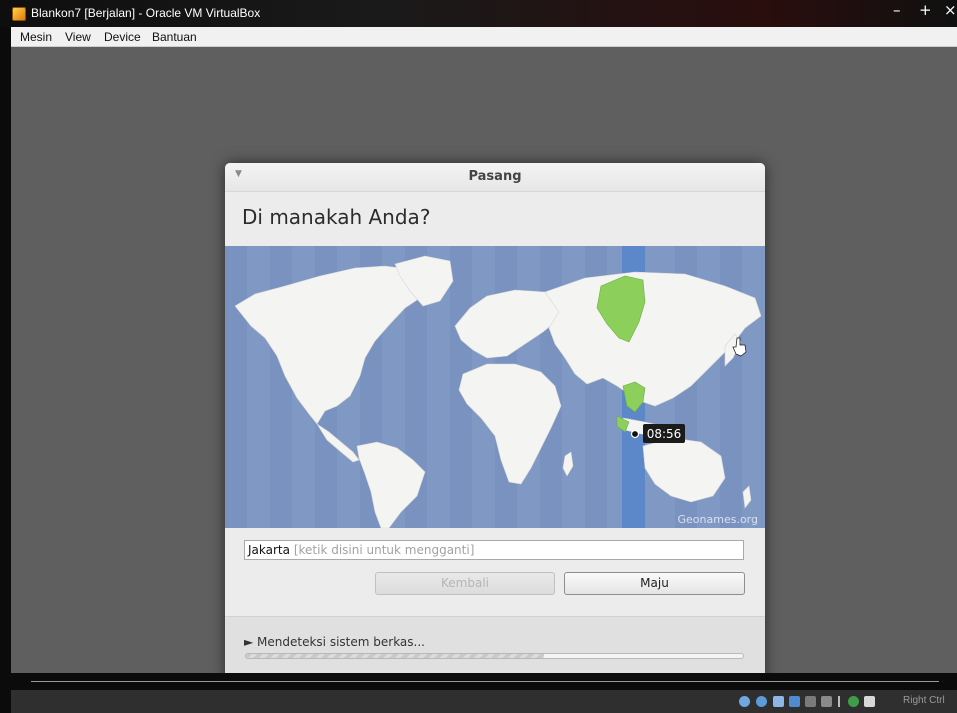  I want to click on page-heading: Di manakah Anda?, so click(336, 217).